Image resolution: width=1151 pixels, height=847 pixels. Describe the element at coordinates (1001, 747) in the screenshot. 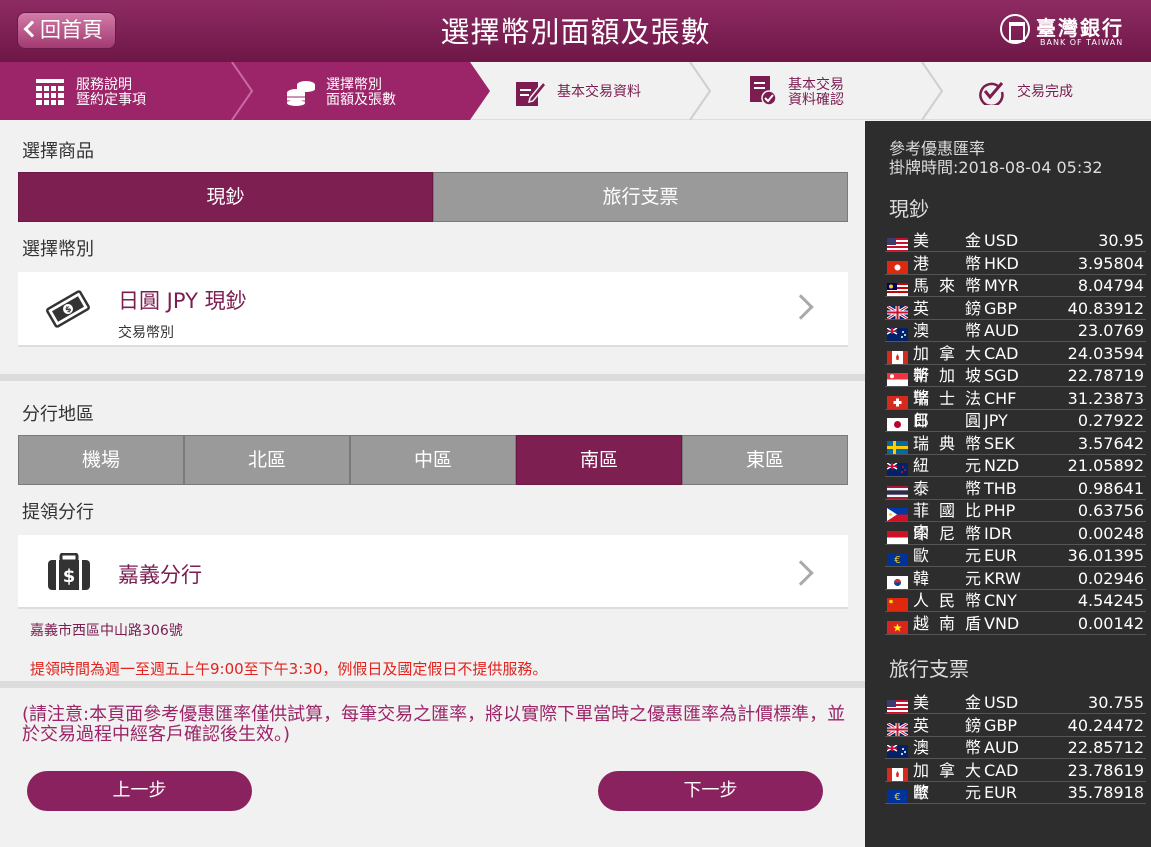

I see `currency-code: AUD` at that location.